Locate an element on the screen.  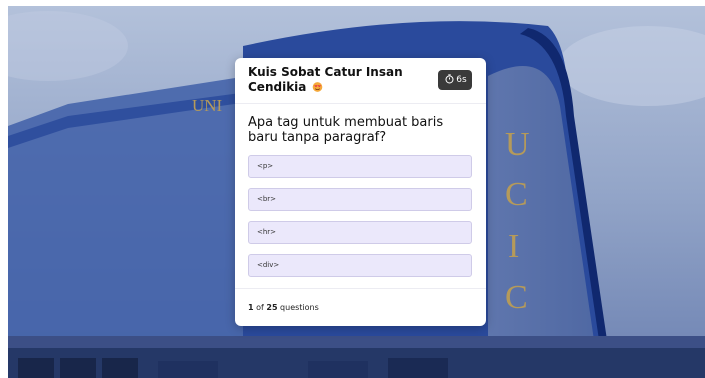
answer-option-1: <p> is located at coordinates (360, 166).